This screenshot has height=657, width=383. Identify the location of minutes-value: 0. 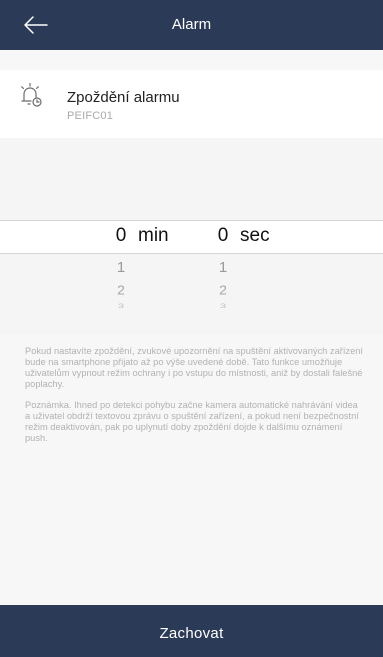
(121, 235).